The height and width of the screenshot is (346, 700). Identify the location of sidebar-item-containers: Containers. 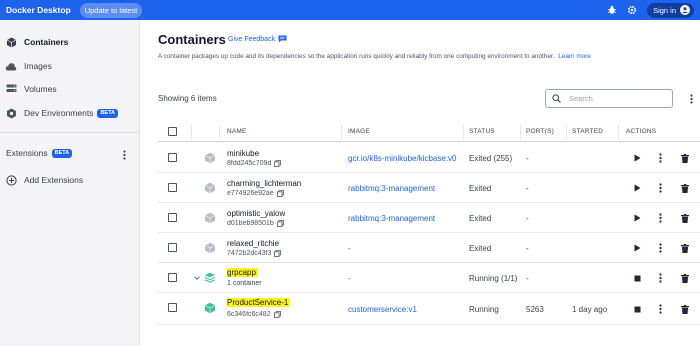
(36, 42).